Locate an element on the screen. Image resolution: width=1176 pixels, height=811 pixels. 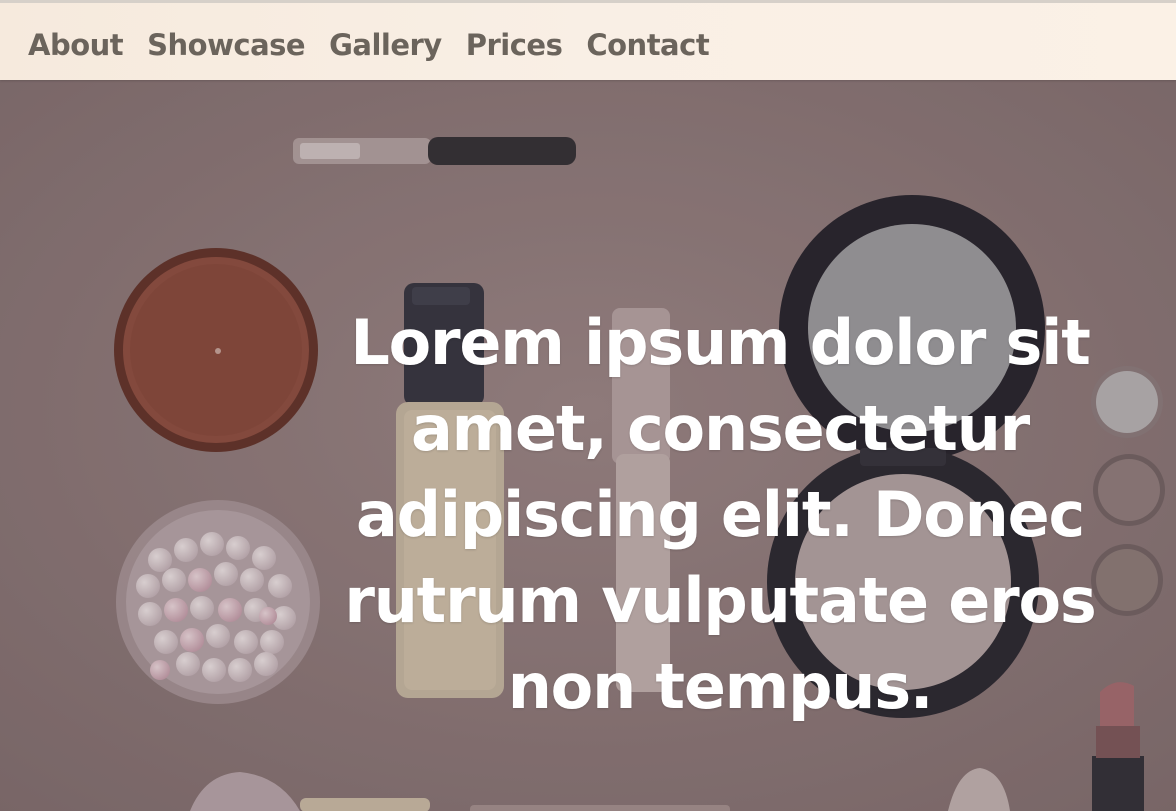
top-navbar: About Showcase Gallery Prices Contact is located at coordinates (588, 40).